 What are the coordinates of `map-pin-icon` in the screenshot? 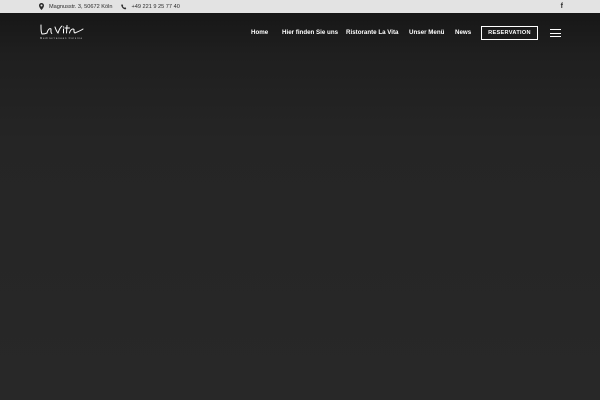 It's located at (41, 7).